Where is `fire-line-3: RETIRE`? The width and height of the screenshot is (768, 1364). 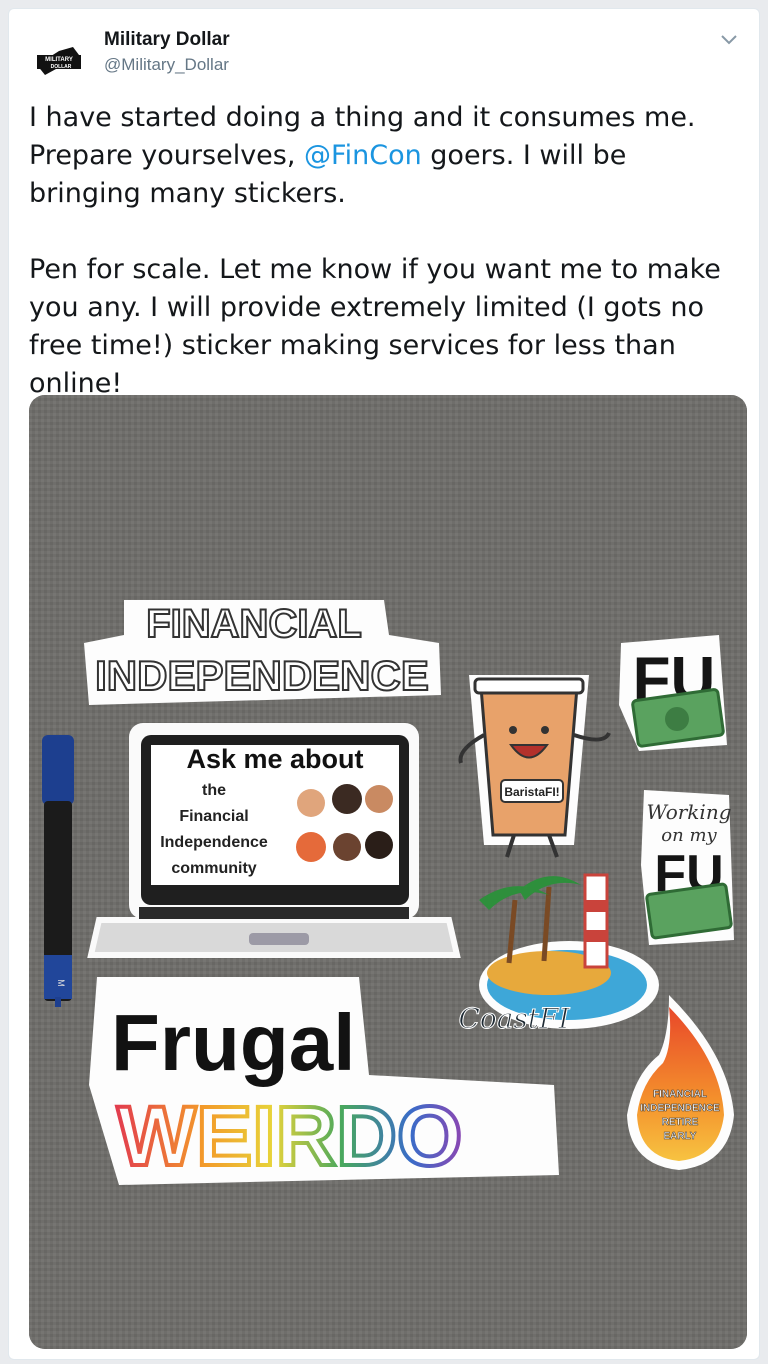 fire-line-3: RETIRE is located at coordinates (680, 1122).